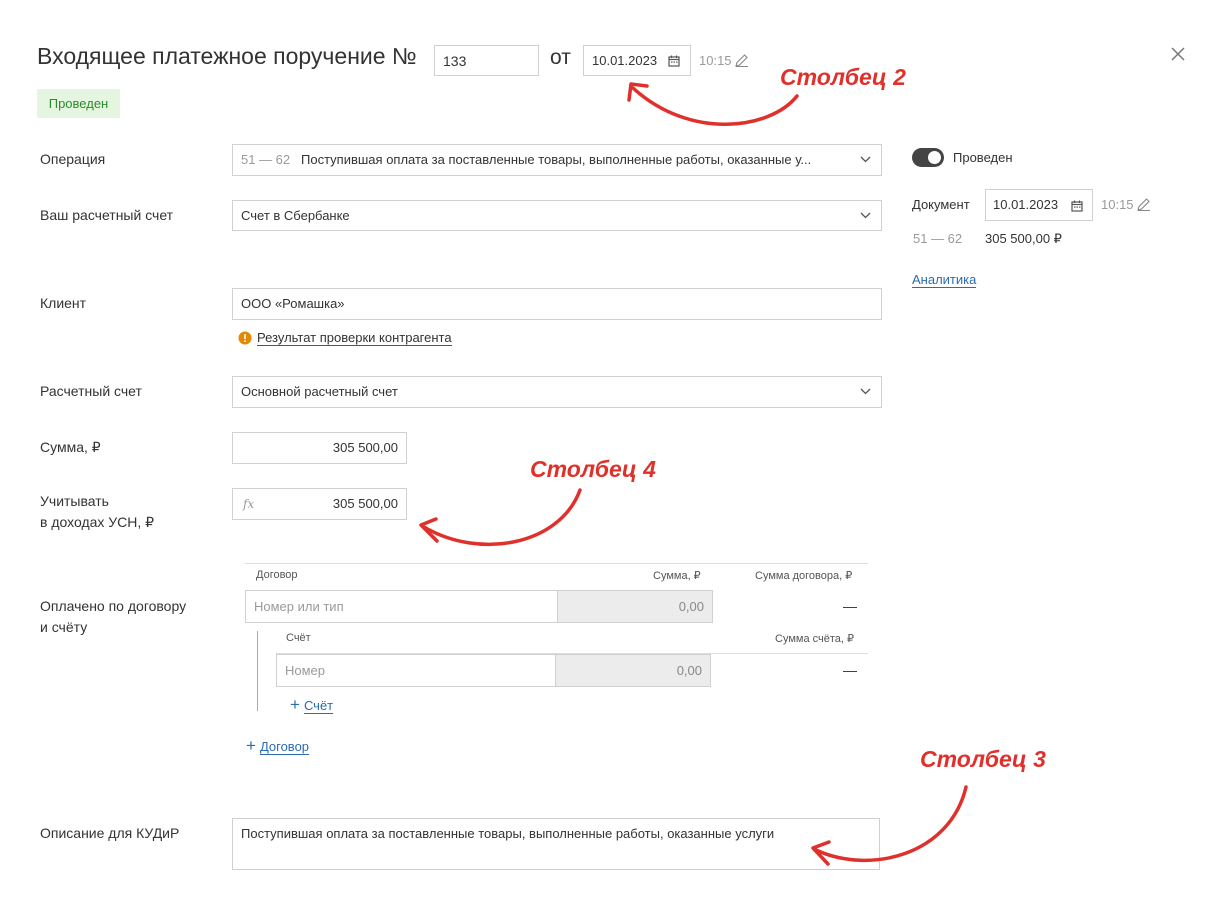  Describe the element at coordinates (715, 106) in the screenshot. I see `arrow-col2` at that location.